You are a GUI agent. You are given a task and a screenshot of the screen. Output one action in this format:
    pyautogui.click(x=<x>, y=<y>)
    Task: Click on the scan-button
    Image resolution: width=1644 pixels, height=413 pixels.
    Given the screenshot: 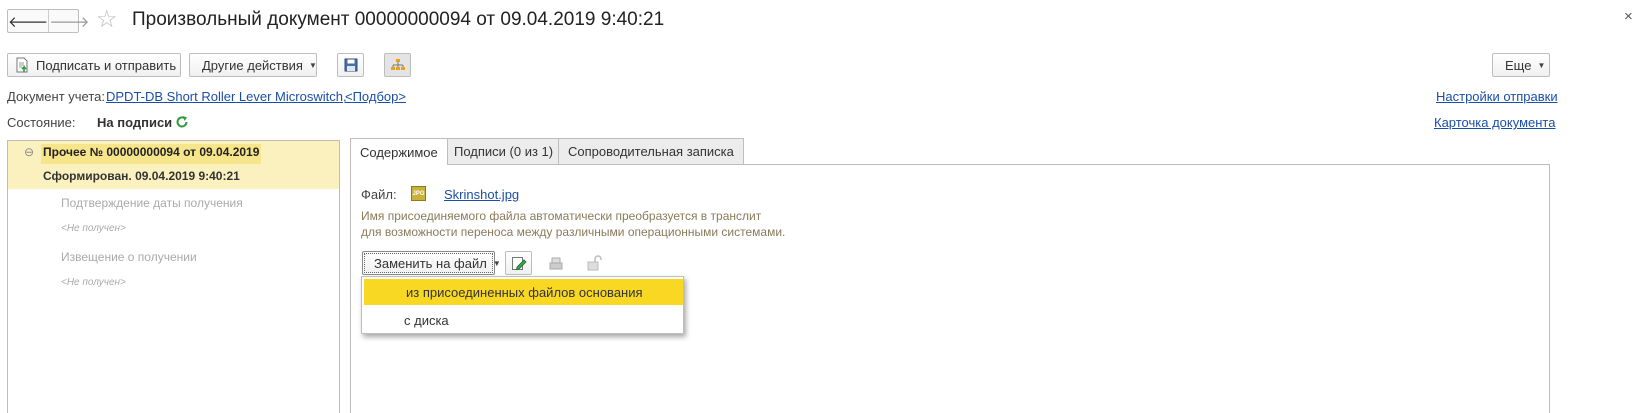 What is the action you would take?
    pyautogui.click(x=555, y=263)
    